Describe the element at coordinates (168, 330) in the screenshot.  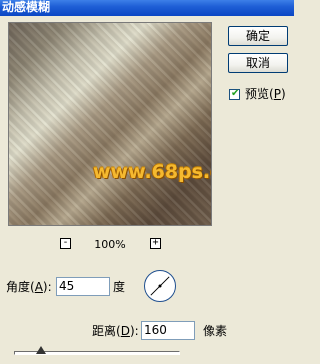
I see `distance-input: 160` at that location.